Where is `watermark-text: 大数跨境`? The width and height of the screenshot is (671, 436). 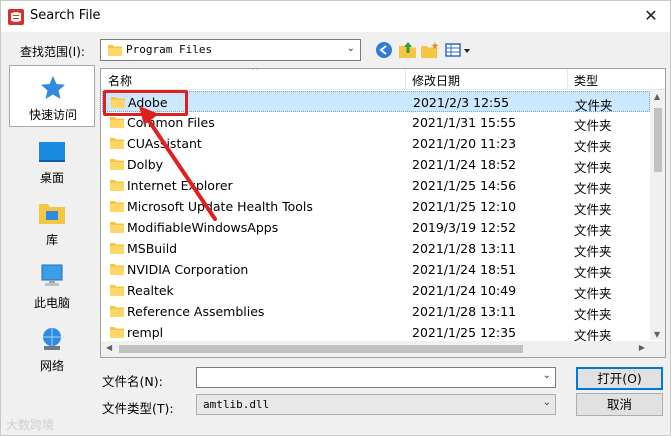
watermark-text: 大数跨境 is located at coordinates (30, 425).